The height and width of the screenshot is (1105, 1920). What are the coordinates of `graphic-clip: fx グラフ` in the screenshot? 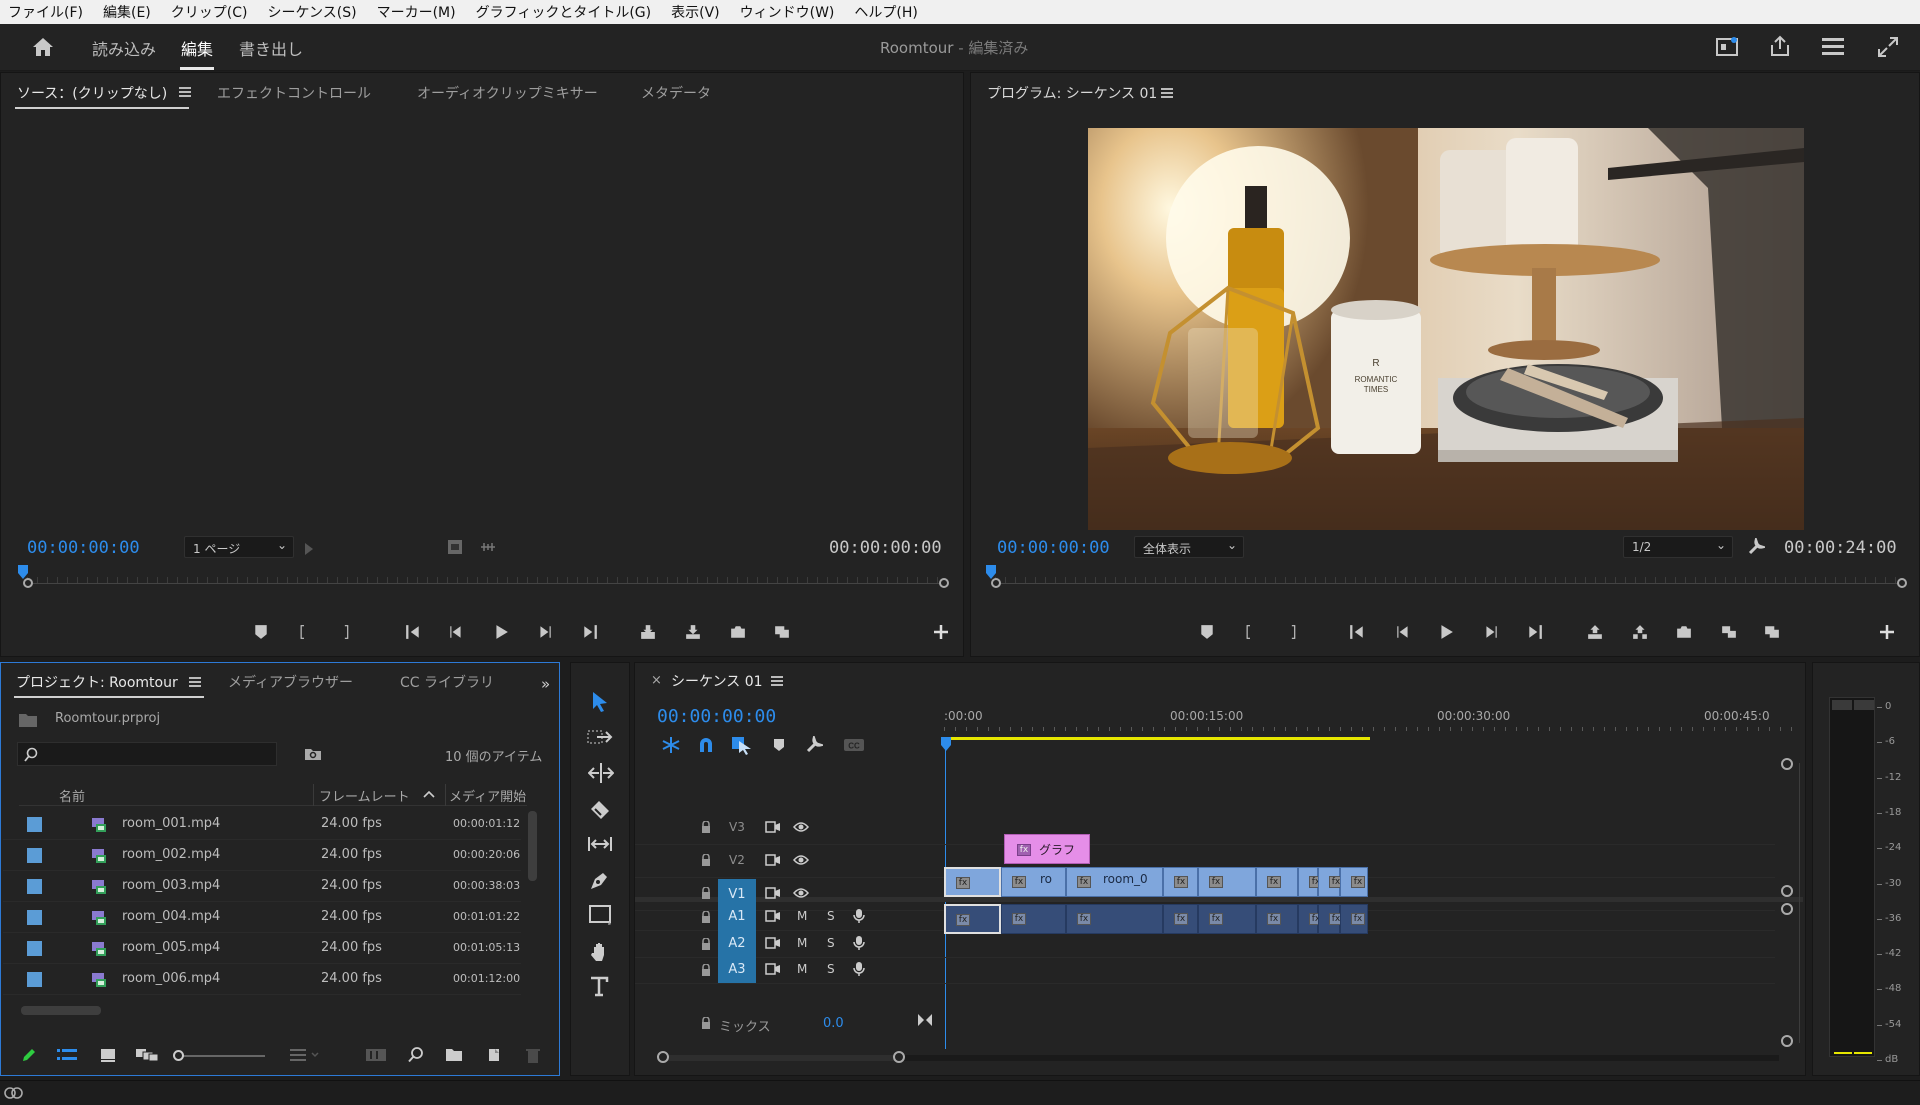 It's located at (1047, 849).